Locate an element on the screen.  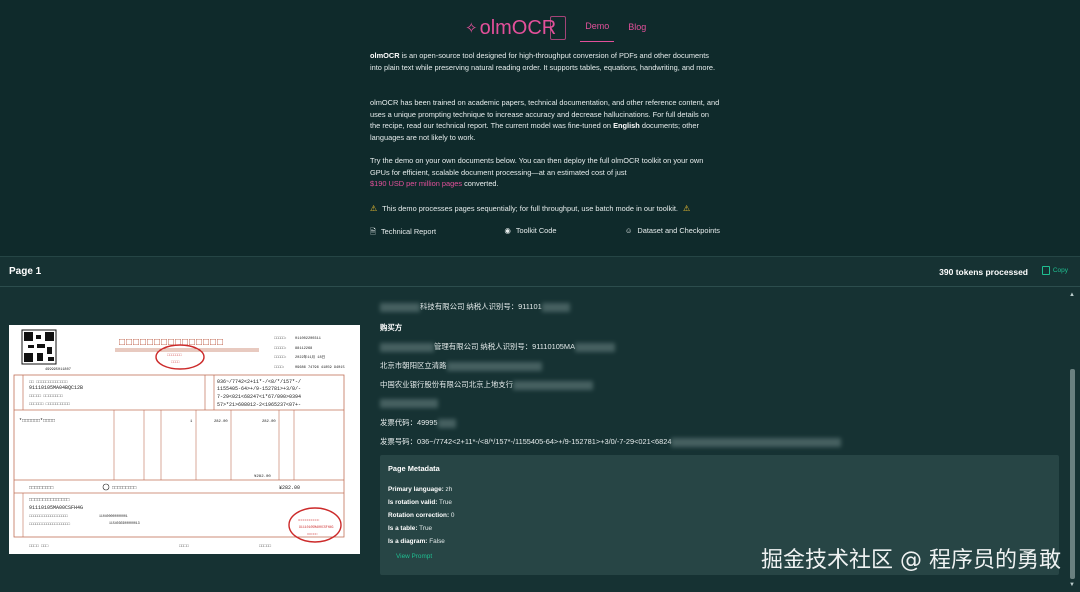
meta-rotation-correction-value: 0 is located at coordinates (452, 515).